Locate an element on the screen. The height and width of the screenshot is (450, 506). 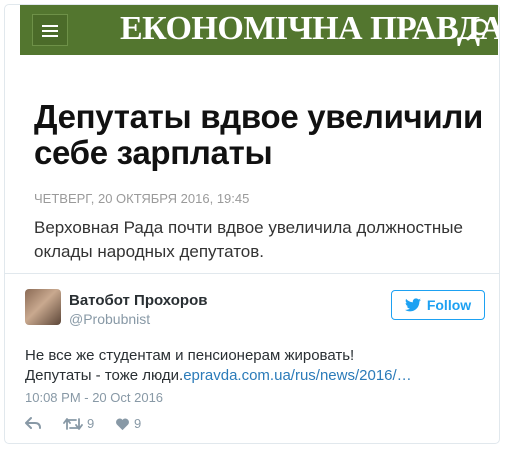
like-button: 9 is located at coordinates (128, 423).